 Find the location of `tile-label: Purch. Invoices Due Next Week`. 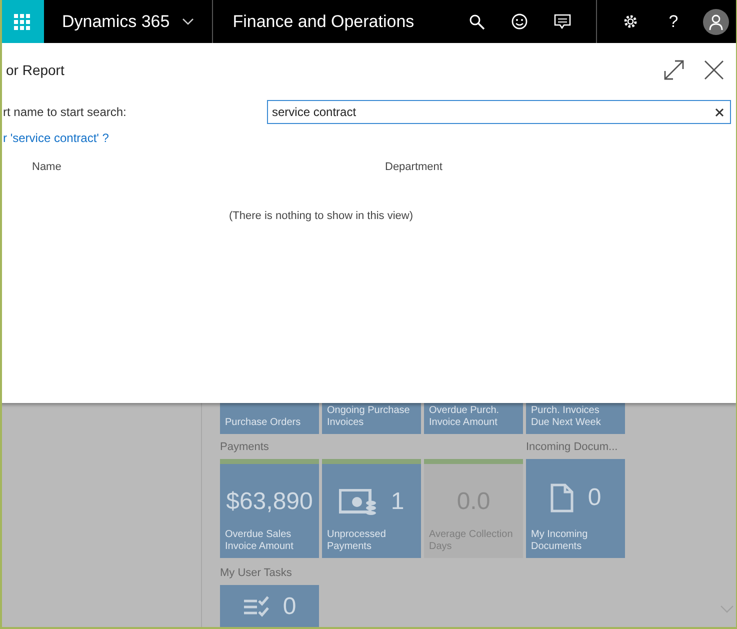

tile-label: Purch. Invoices Due Next Week is located at coordinates (566, 417).